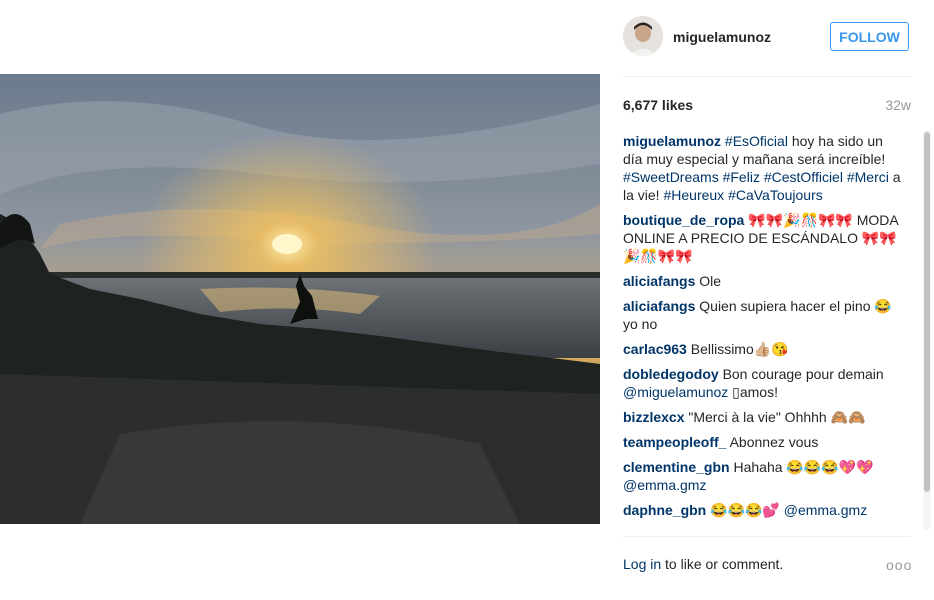 Image resolution: width=934 pixels, height=600 pixels. I want to click on hashtag: #SweetDreams, so click(671, 177).